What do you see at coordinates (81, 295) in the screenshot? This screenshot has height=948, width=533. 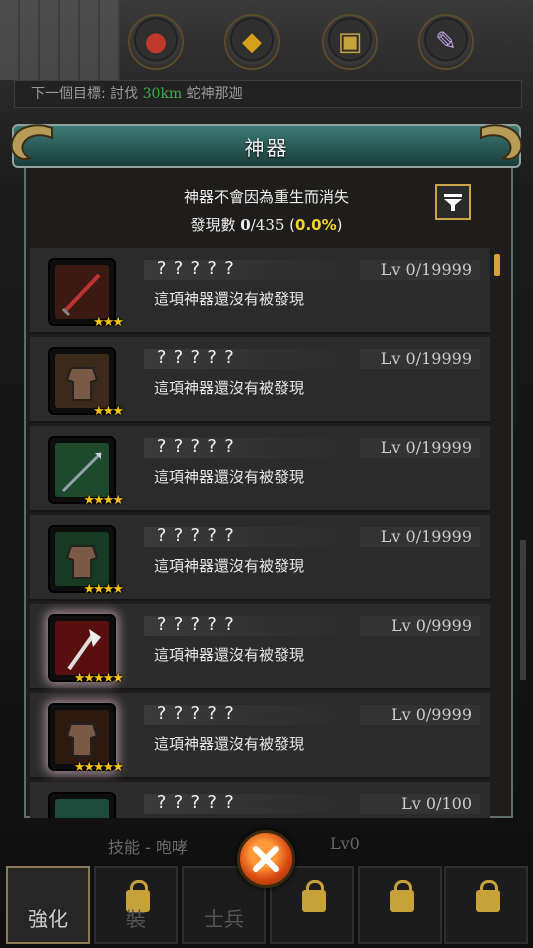 I see `sword-icon` at bounding box center [81, 295].